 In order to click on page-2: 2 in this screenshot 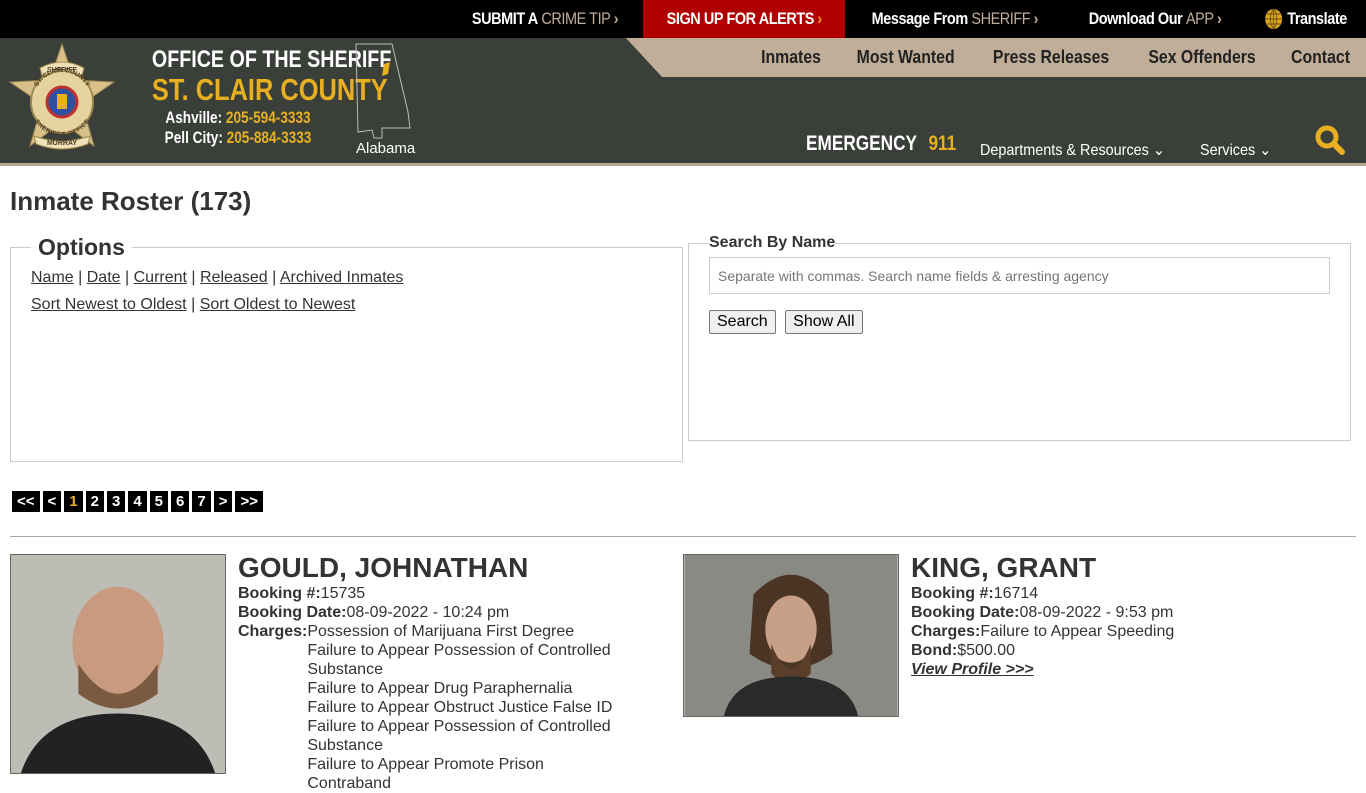, I will do `click(94, 501)`.